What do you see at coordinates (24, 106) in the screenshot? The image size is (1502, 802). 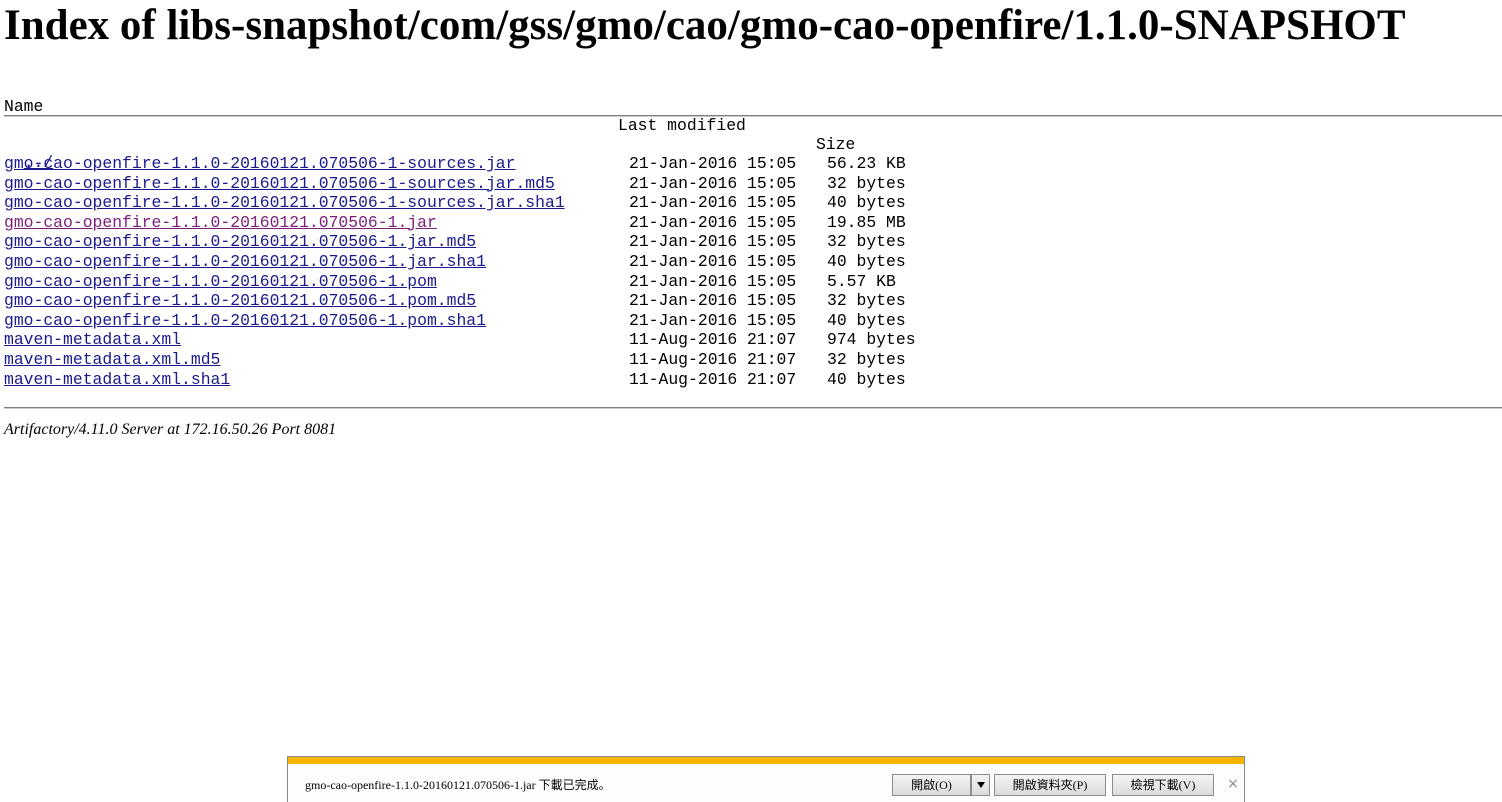 I see `column-header-name: Name` at bounding box center [24, 106].